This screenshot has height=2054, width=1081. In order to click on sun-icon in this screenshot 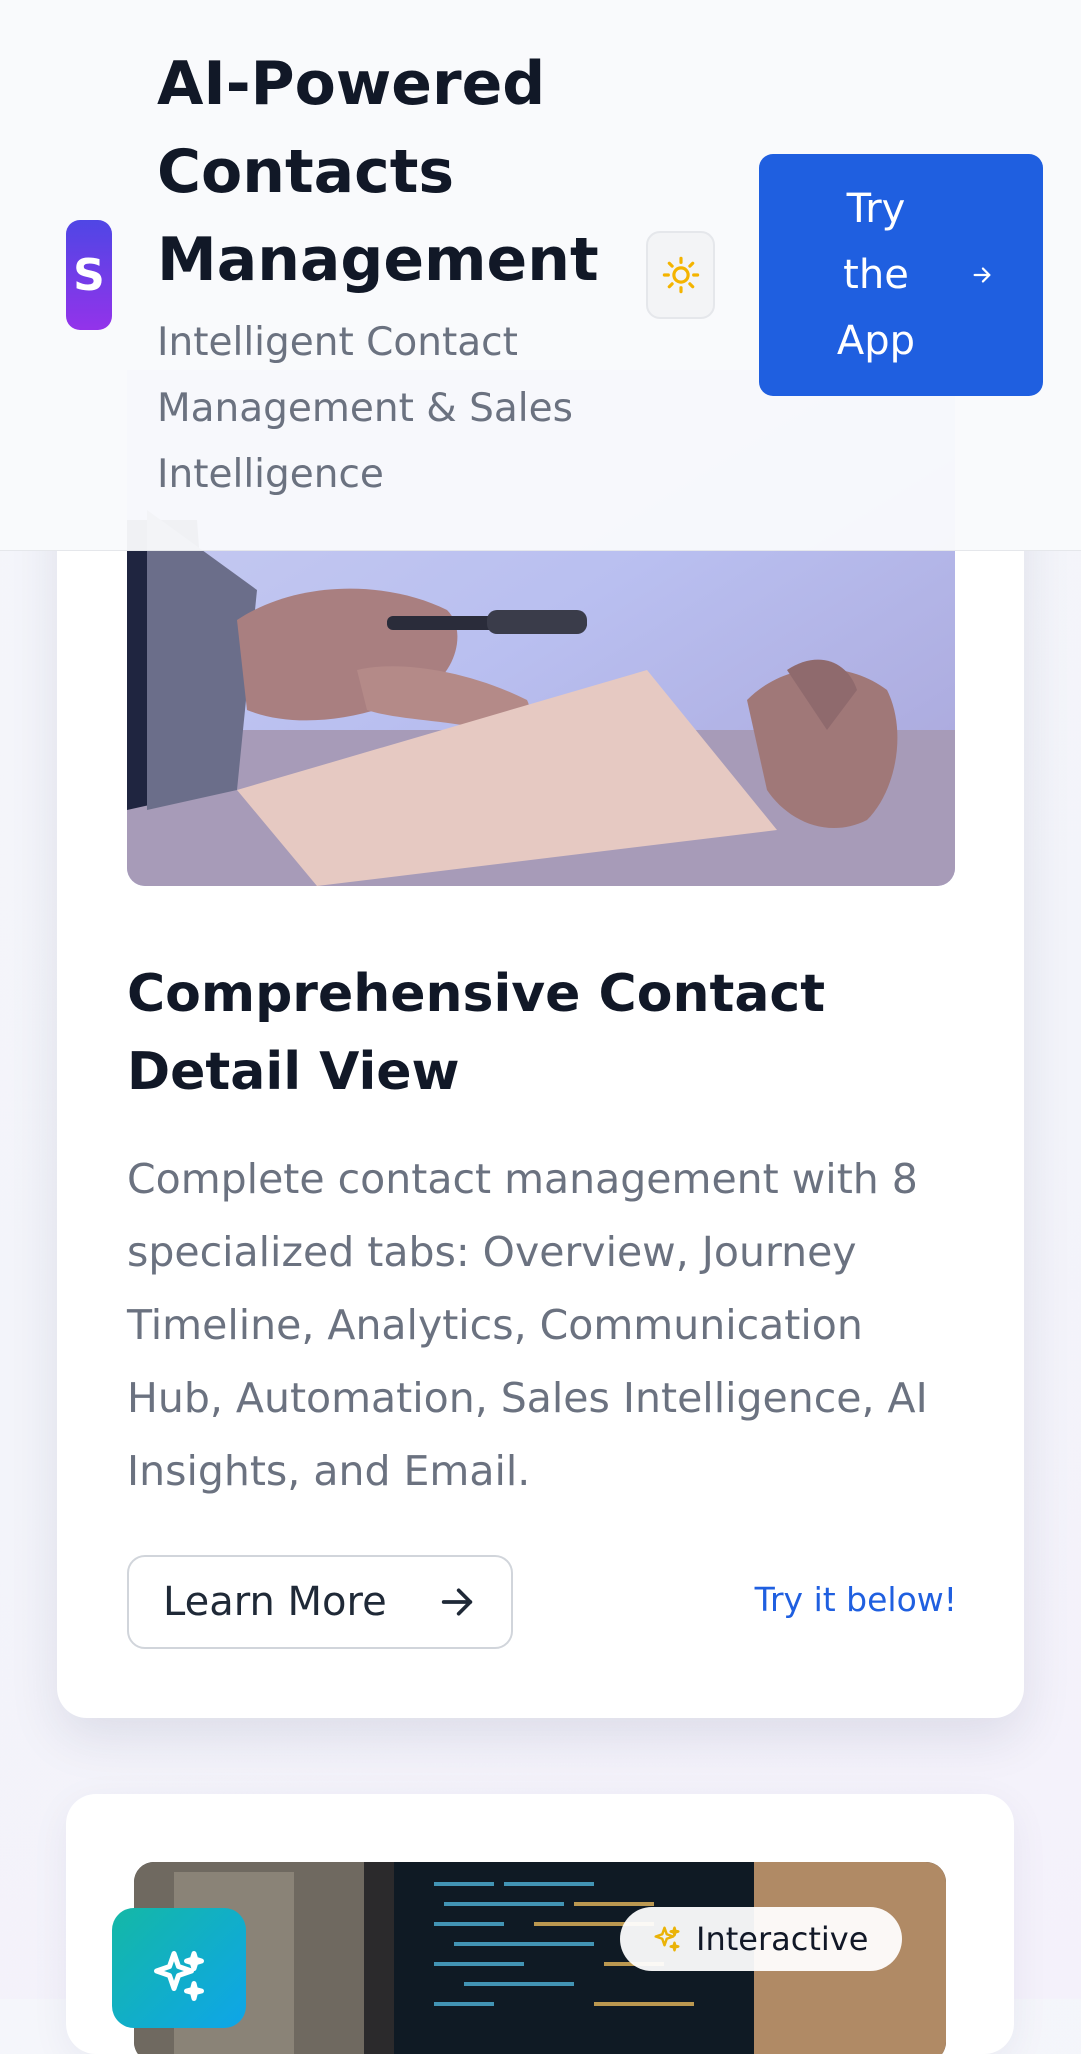, I will do `click(681, 275)`.